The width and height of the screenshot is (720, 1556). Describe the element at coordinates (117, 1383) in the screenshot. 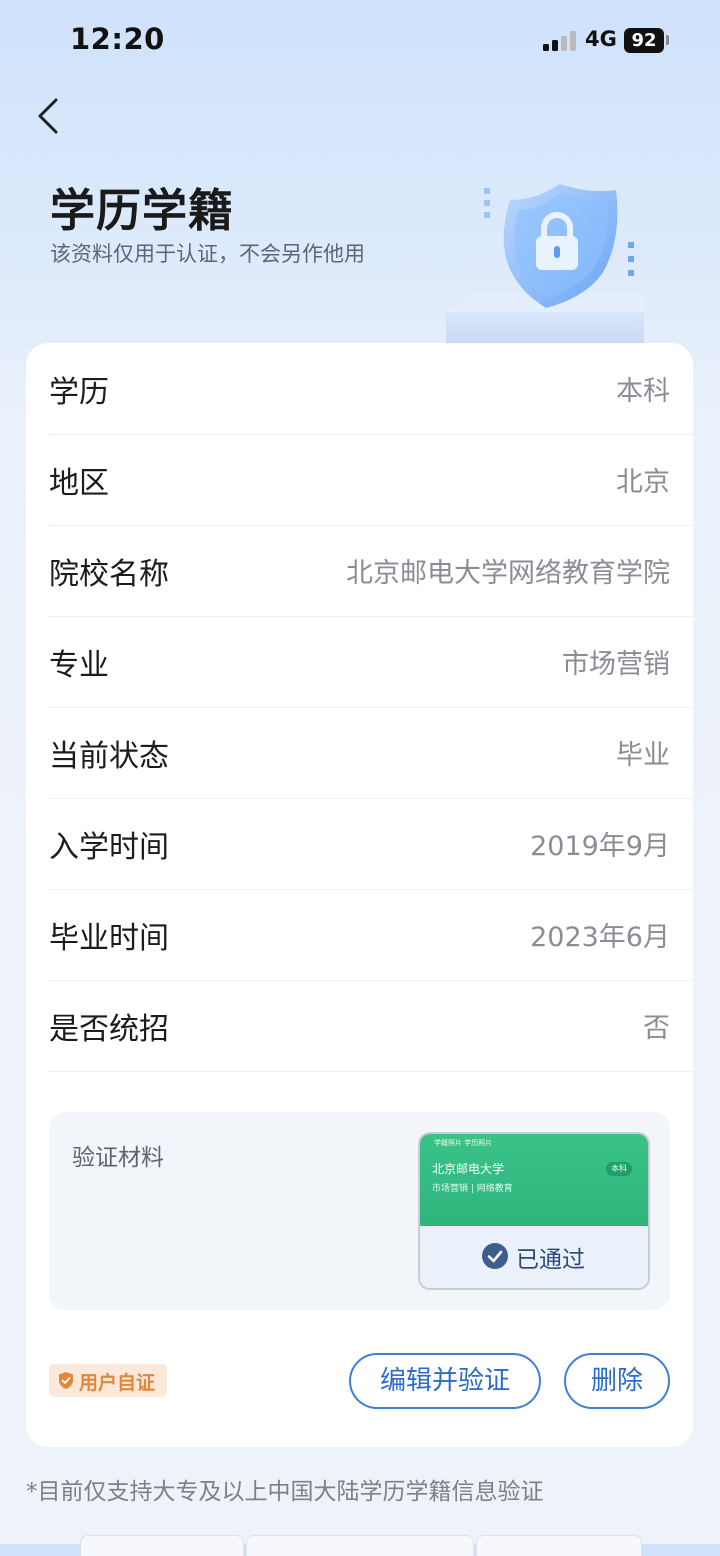

I see `user-badge-label: 用户自证` at that location.